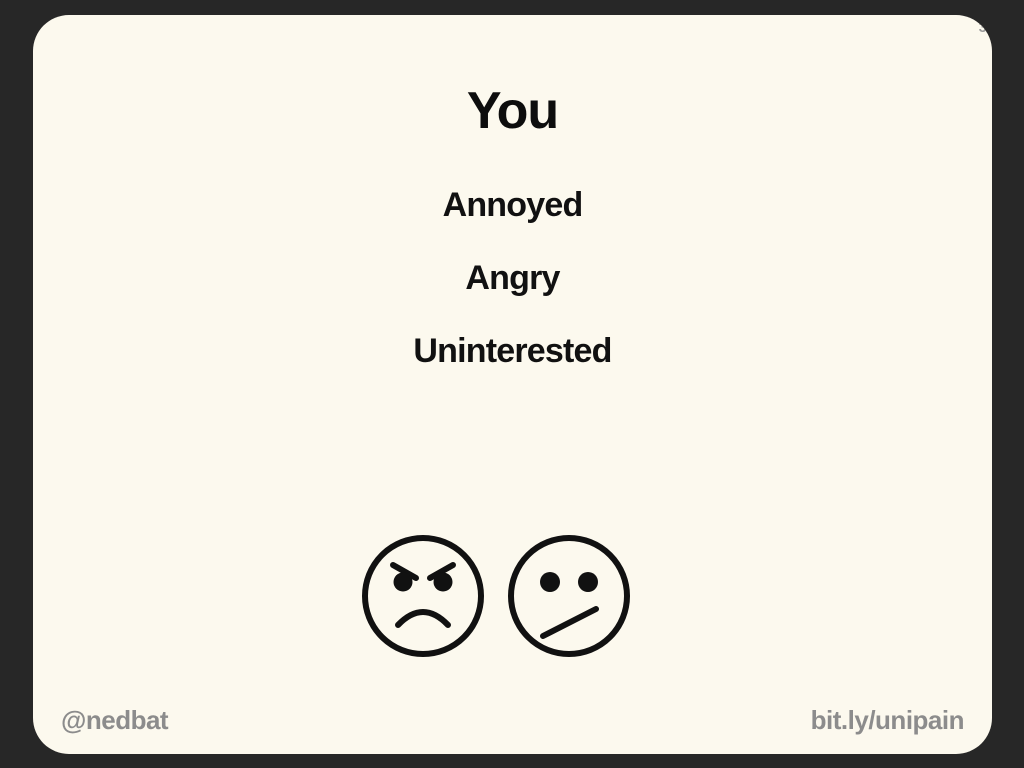 The height and width of the screenshot is (768, 1024). Describe the element at coordinates (423, 596) in the screenshot. I see `angry-face-icon` at that location.